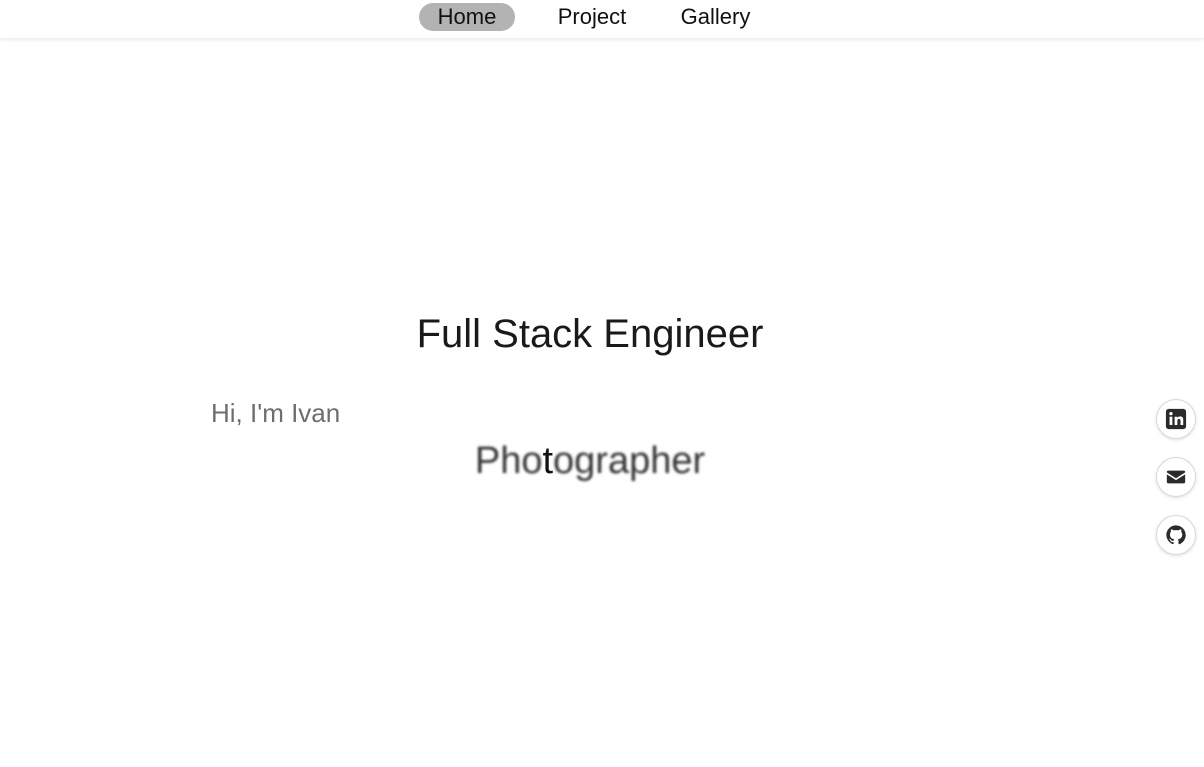 This screenshot has width=1204, height=767. What do you see at coordinates (592, 17) in the screenshot?
I see `nav-item-project: Project` at bounding box center [592, 17].